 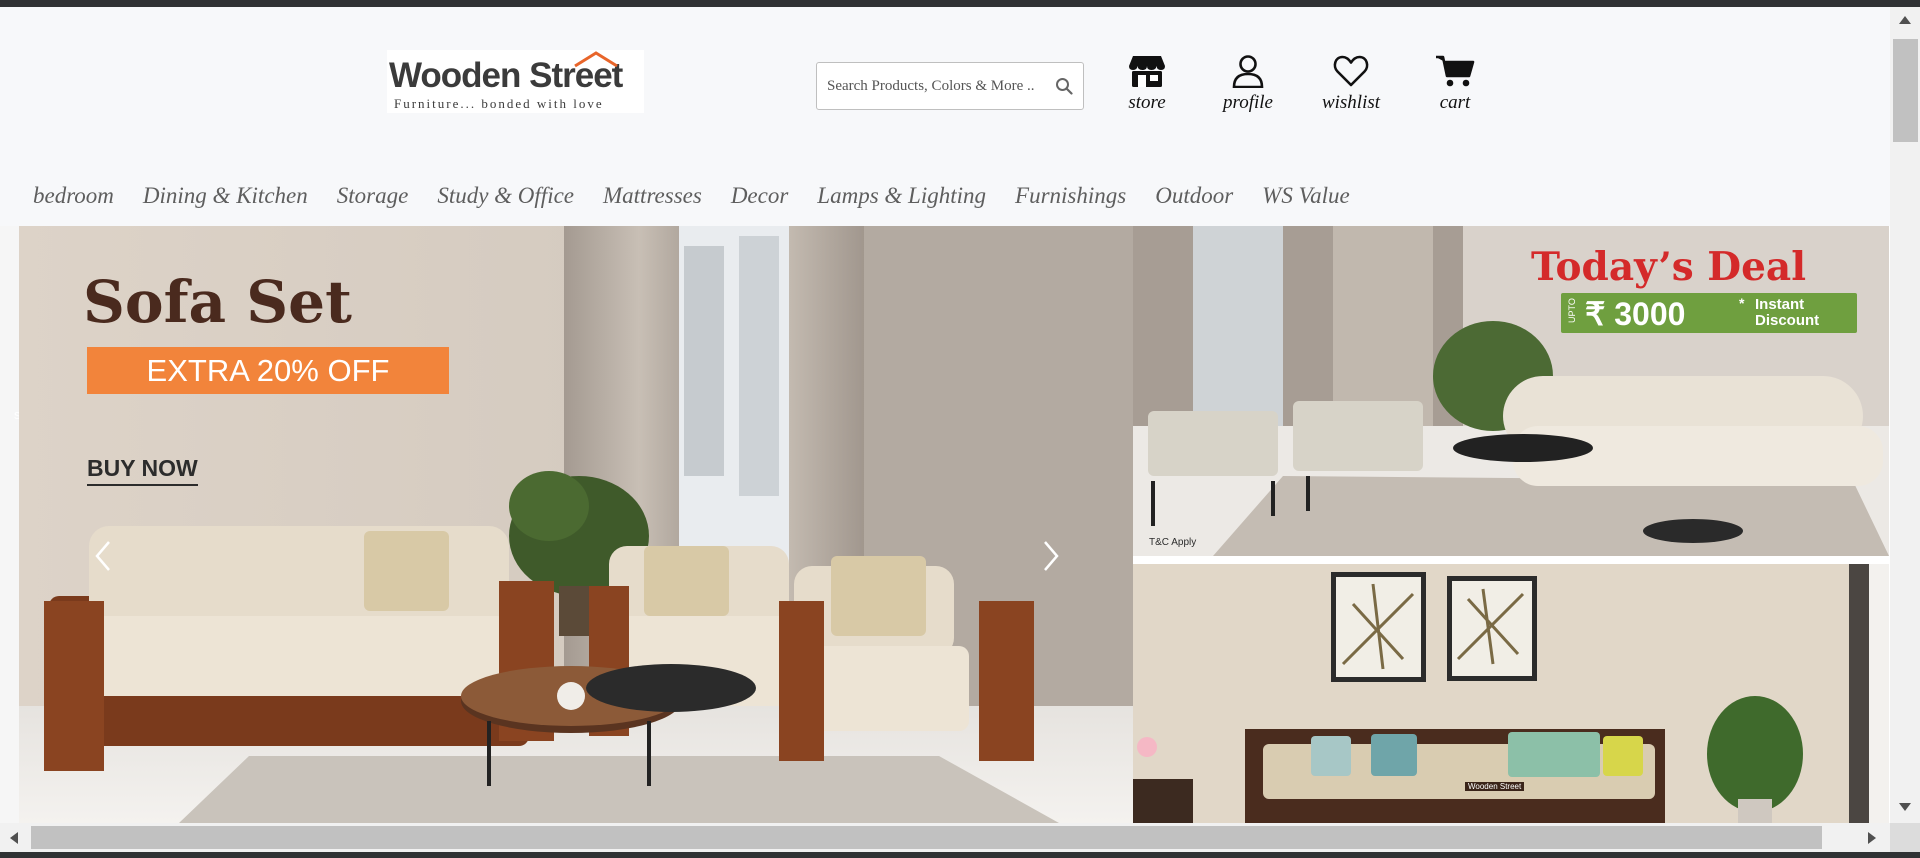 What do you see at coordinates (759, 196) in the screenshot?
I see `nav-item-decor: Decor` at bounding box center [759, 196].